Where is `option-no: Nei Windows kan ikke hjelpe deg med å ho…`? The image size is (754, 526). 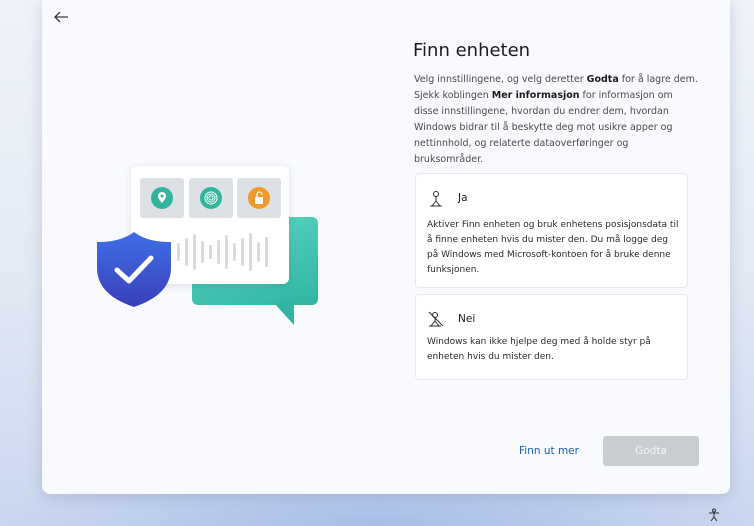
option-no: Nei Windows kan ikke hjelpe deg med å ho… is located at coordinates (551, 337).